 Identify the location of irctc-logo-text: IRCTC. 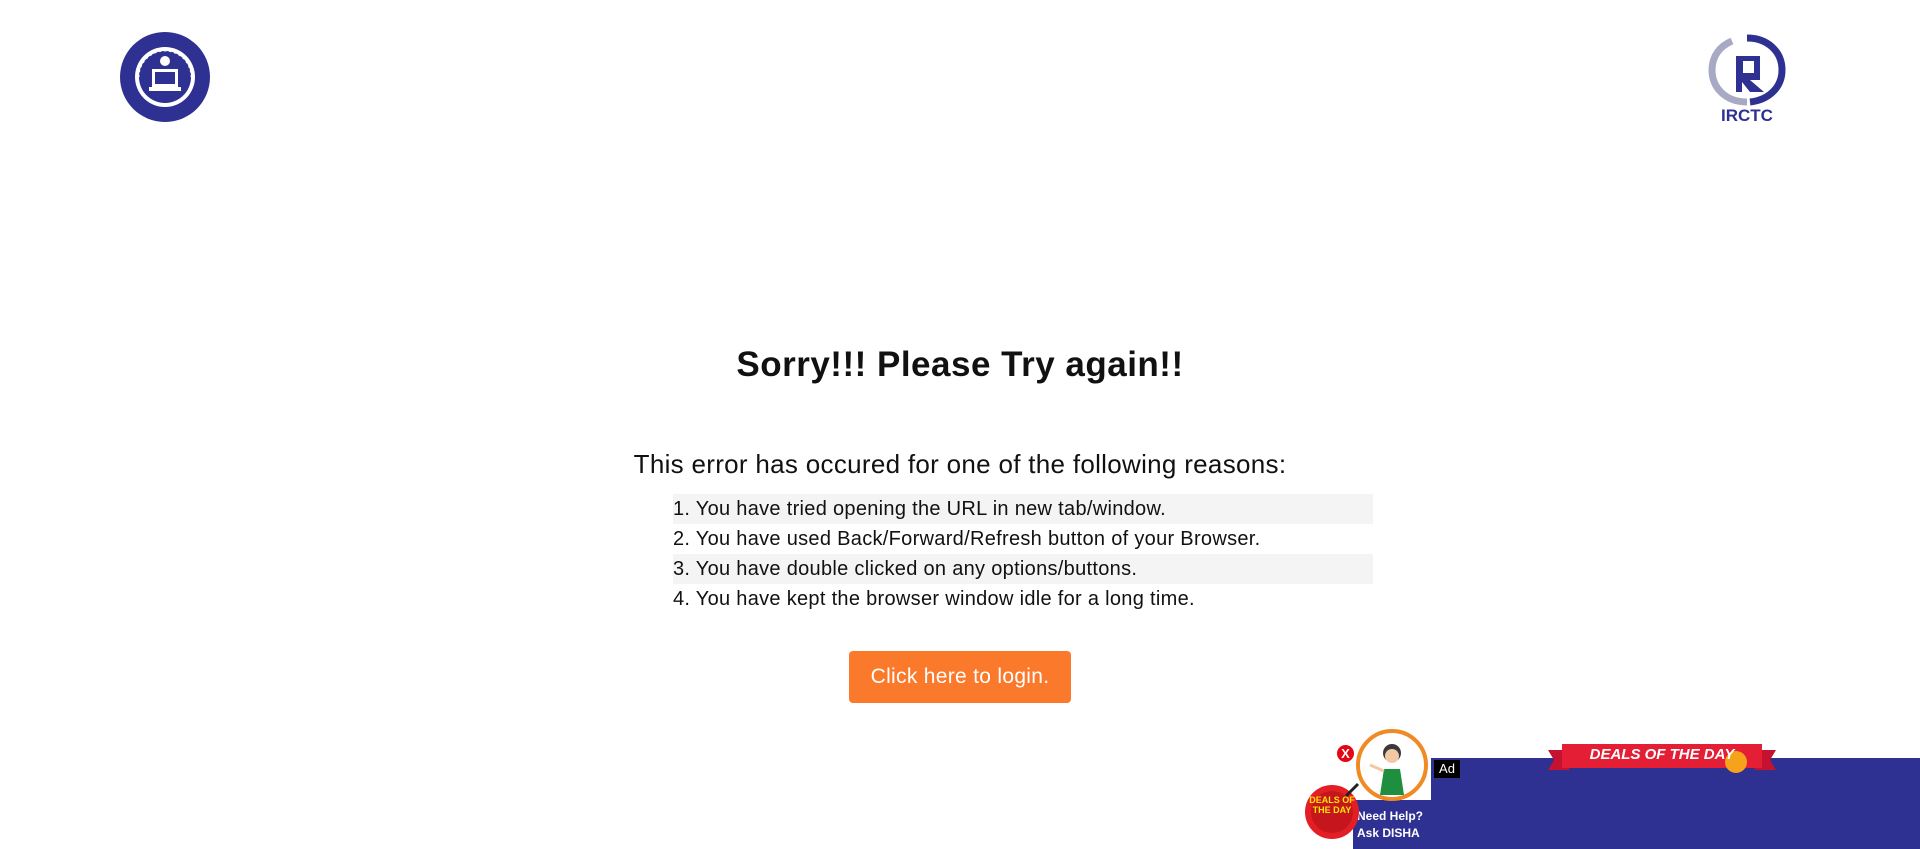
(1747, 115).